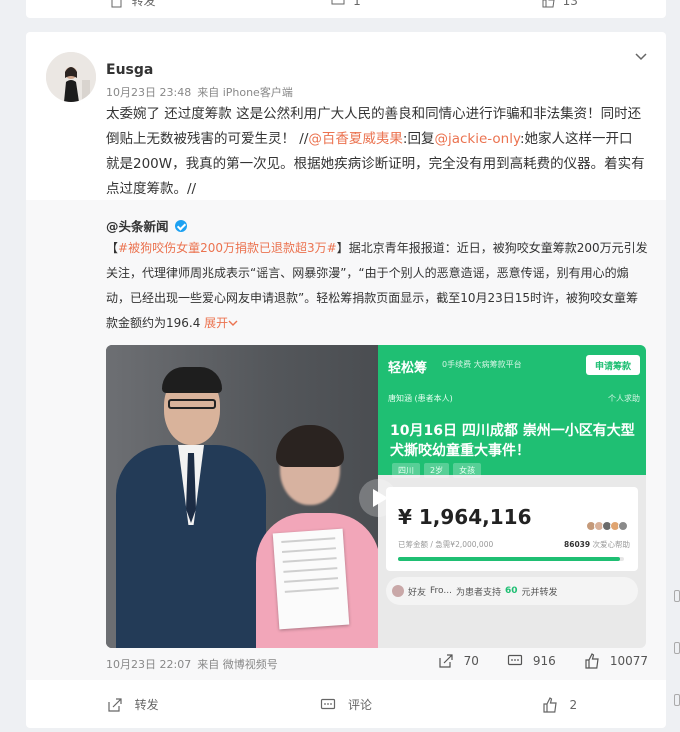  I want to click on friend-text: 好友, so click(417, 592).